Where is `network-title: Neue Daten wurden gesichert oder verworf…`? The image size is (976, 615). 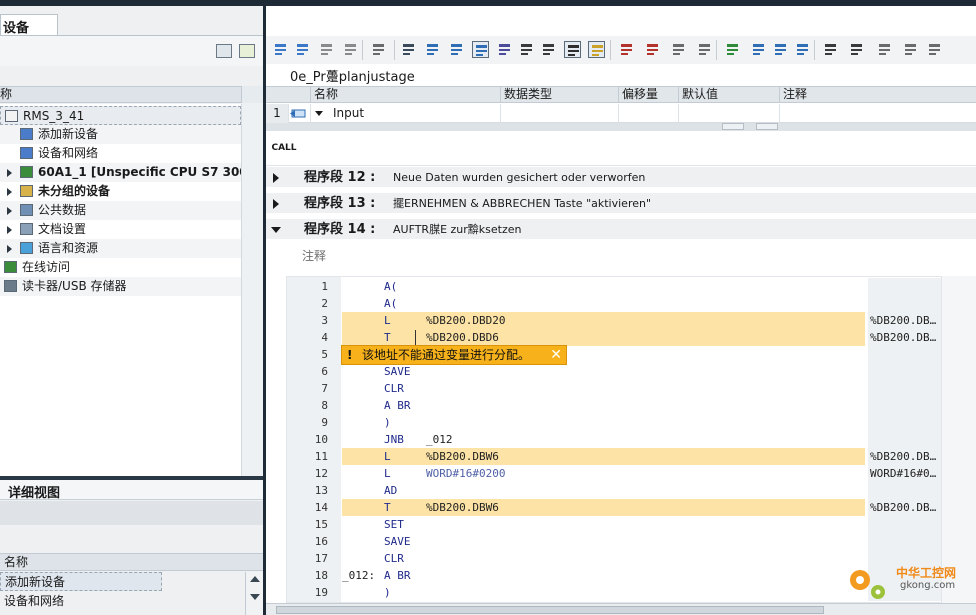 network-title: Neue Daten wurden gesichert oder verworf… is located at coordinates (519, 177).